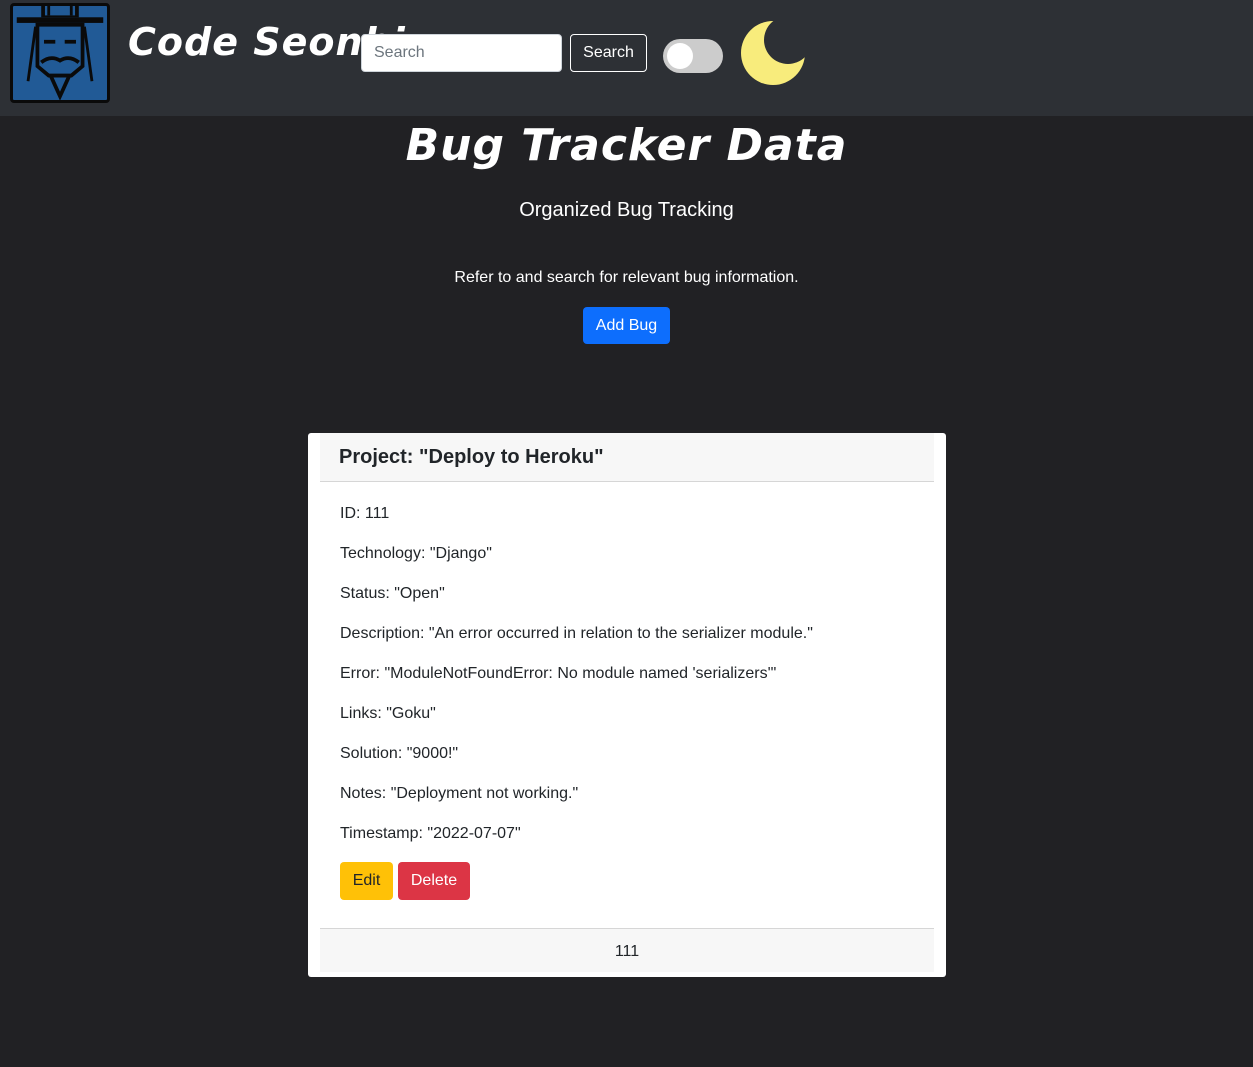  What do you see at coordinates (471, 457) in the screenshot?
I see `bug-project-title: Project: "Deploy to Heroku"` at bounding box center [471, 457].